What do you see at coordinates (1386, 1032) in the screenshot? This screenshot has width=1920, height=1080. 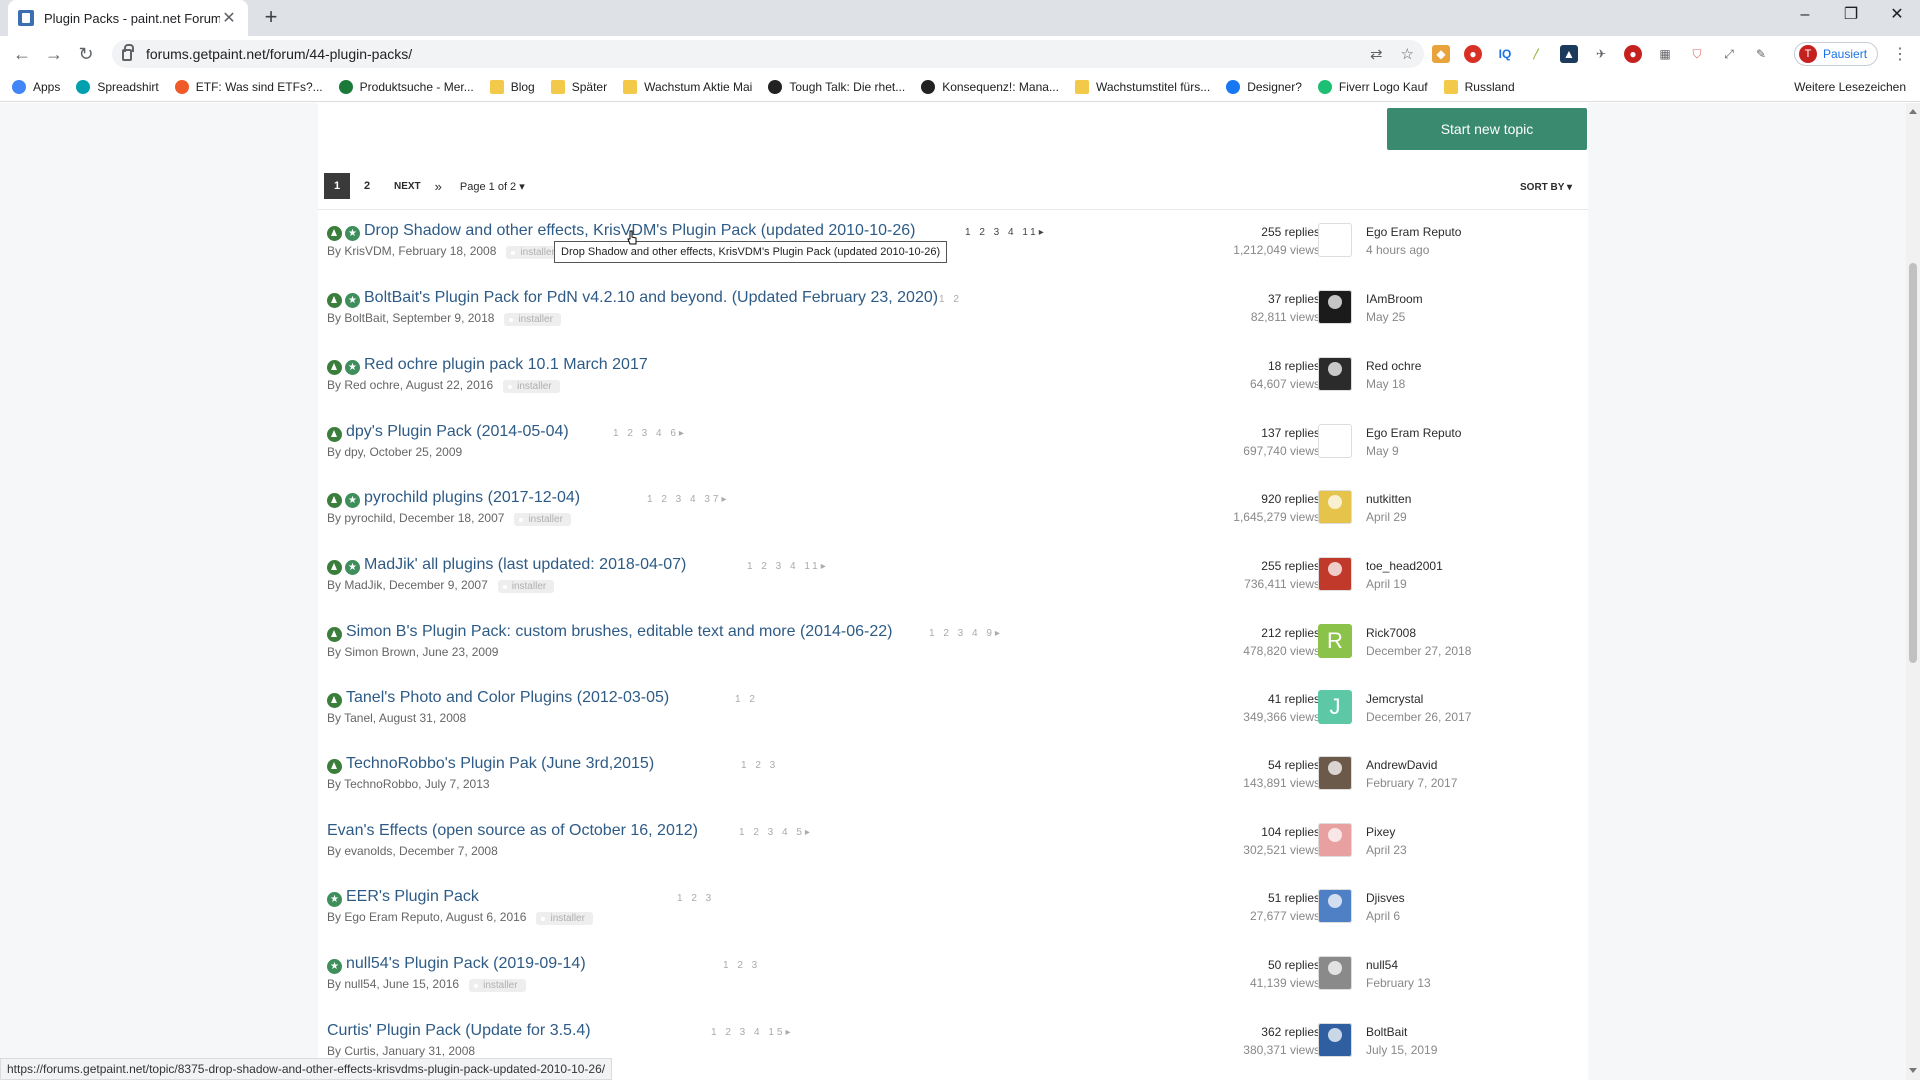 I see `last-poster-name: BoltBait` at bounding box center [1386, 1032].